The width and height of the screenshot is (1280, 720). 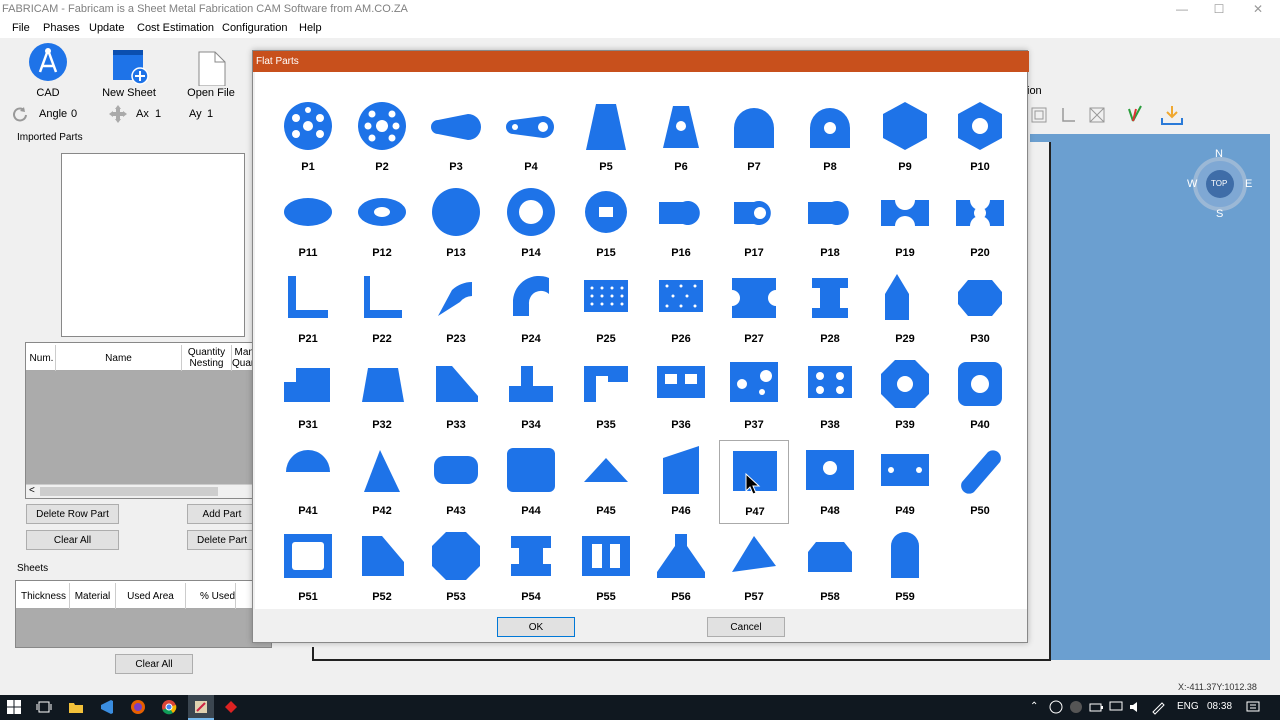 What do you see at coordinates (830, 224) in the screenshot?
I see `part-p18: P18` at bounding box center [830, 224].